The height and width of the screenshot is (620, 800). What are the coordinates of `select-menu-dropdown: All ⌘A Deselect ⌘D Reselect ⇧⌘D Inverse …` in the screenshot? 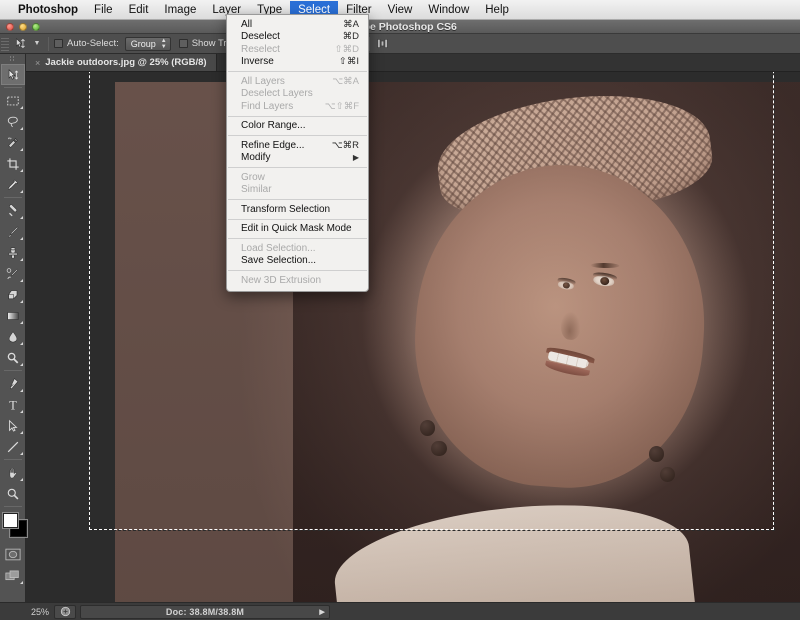 It's located at (297, 153).